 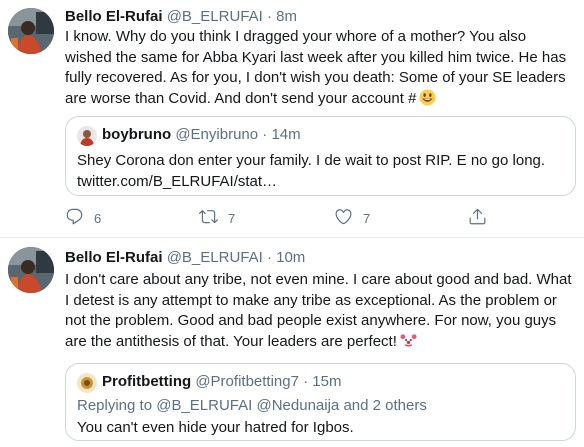 I want to click on like-button: 7, so click(x=352, y=218).